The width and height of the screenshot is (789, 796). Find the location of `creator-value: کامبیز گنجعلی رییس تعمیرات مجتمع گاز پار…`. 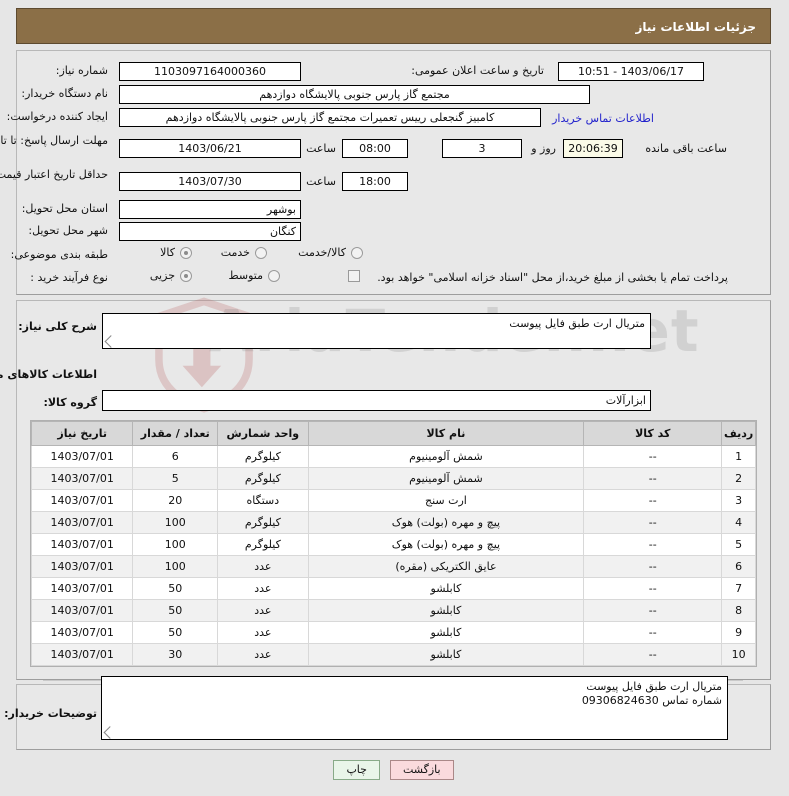

creator-value: کامبیز گنجعلی رییس تعمیرات مجتمع گاز پار… is located at coordinates (331, 117).